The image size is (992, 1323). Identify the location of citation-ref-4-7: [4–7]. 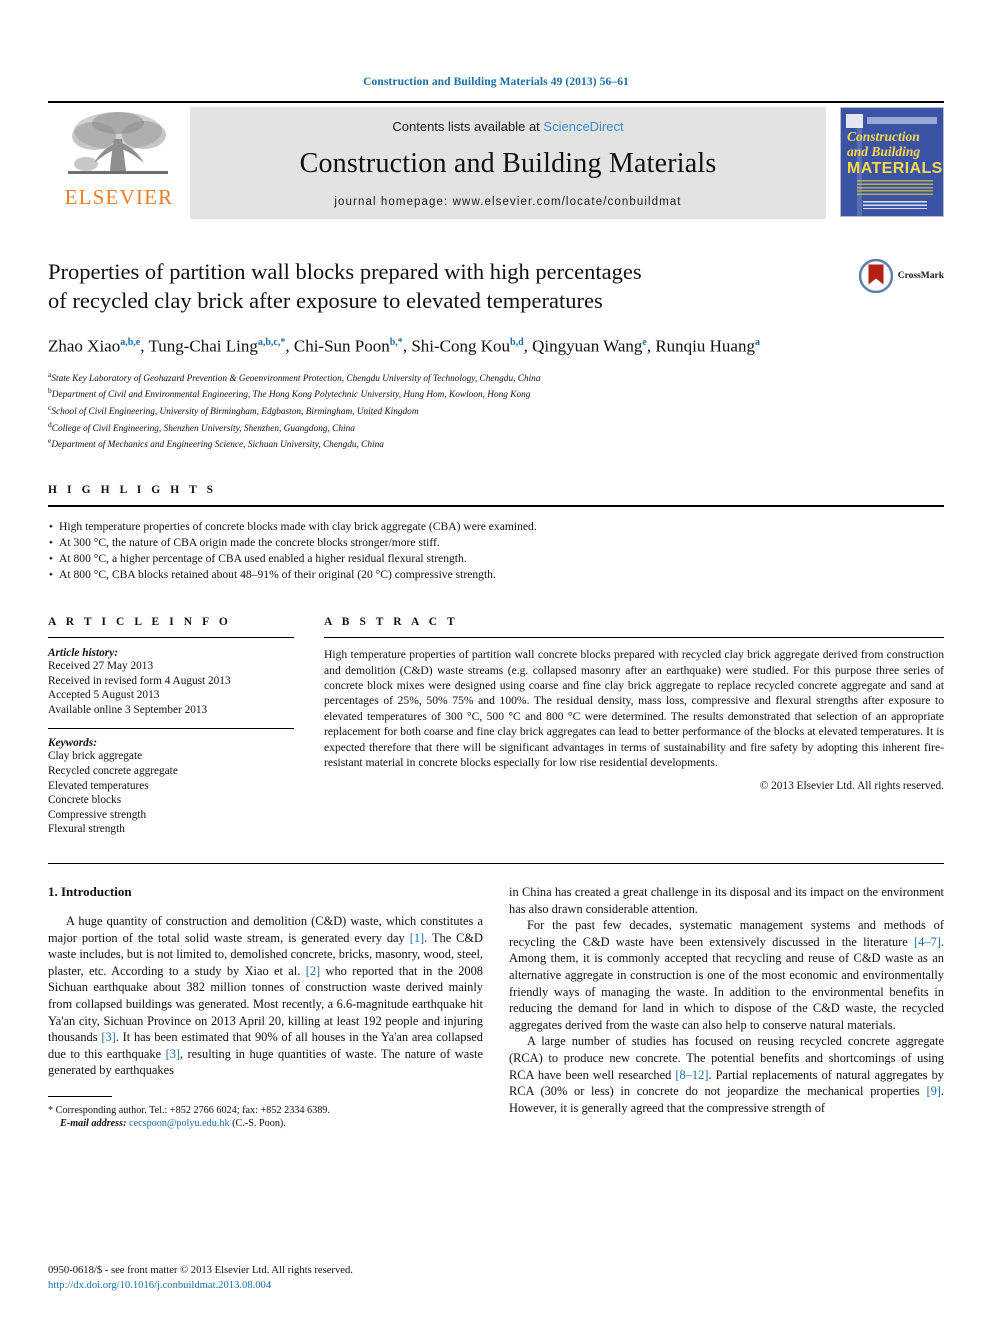
(927, 942).